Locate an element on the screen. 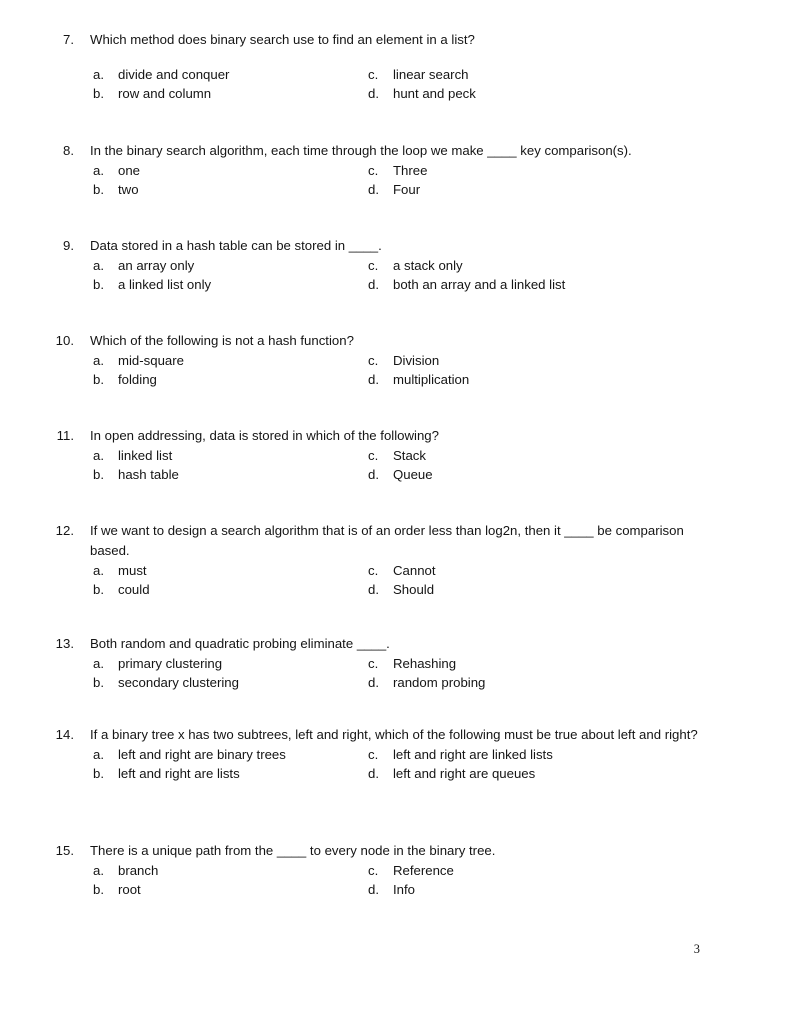 Image resolution: width=791 pixels, height=1024 pixels. option-a: a. divide and conquer is located at coordinates (161, 74).